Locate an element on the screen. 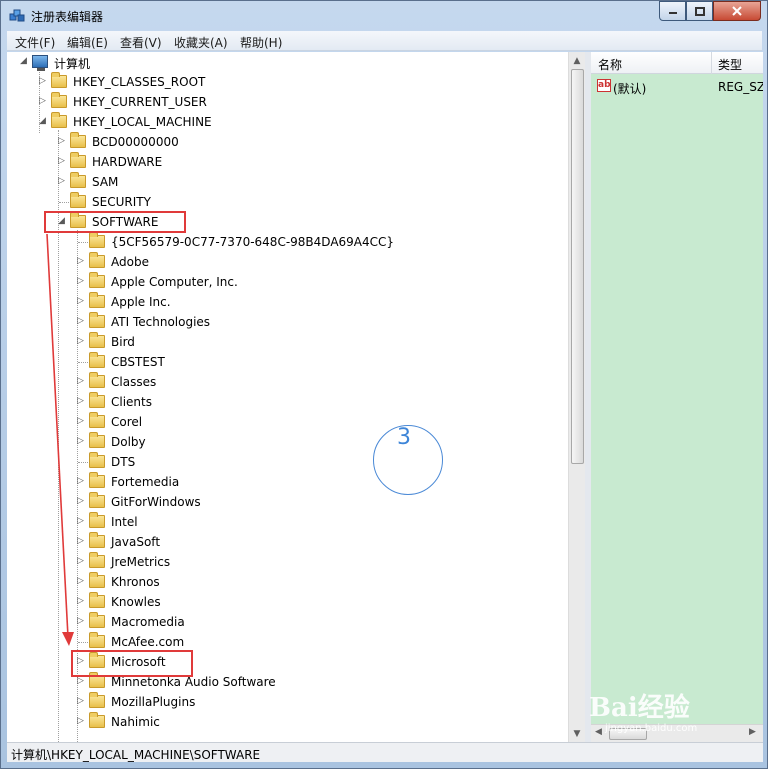  value-name: (默认) is located at coordinates (630, 89).